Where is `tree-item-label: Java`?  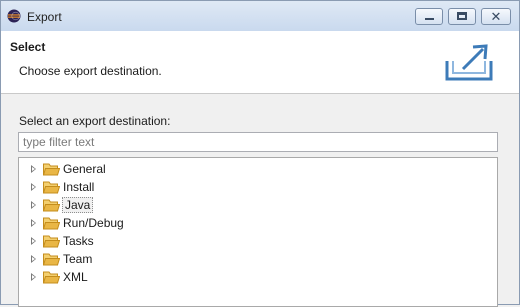
tree-item-label: Java is located at coordinates (78, 205).